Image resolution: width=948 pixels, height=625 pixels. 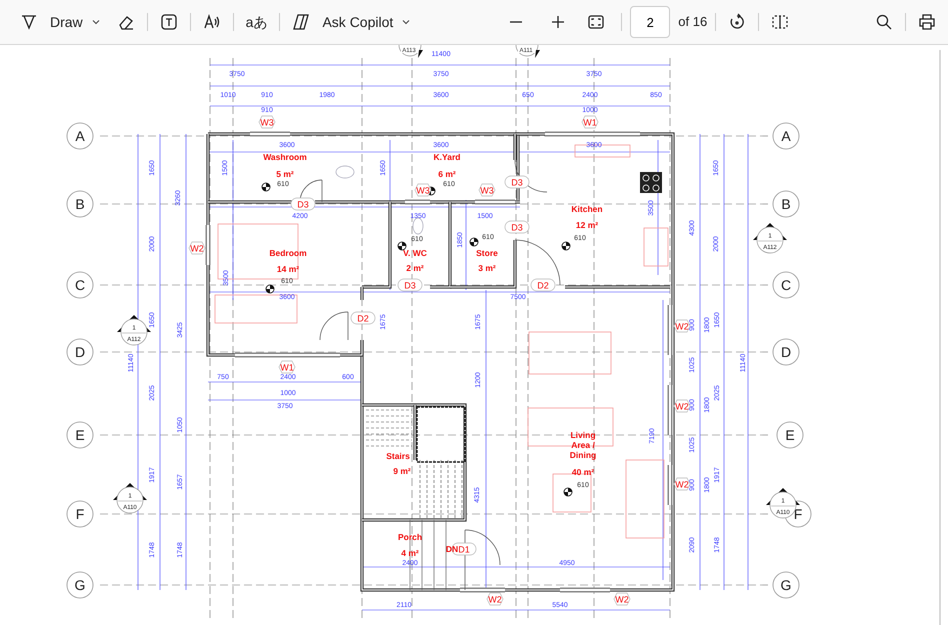 I want to click on draw-button: Draw, so click(x=66, y=22).